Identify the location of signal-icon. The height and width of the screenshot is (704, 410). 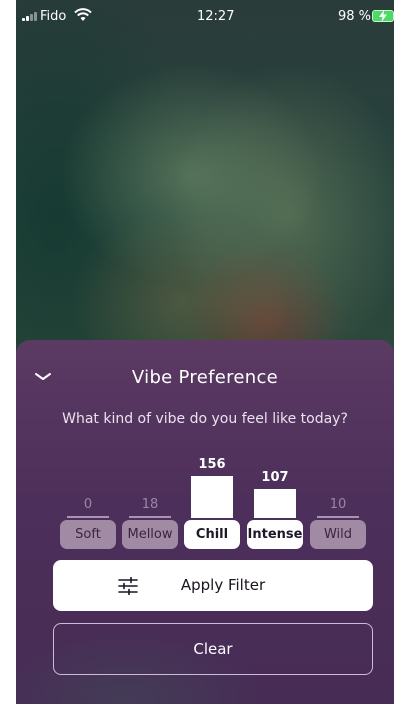
(31, 16).